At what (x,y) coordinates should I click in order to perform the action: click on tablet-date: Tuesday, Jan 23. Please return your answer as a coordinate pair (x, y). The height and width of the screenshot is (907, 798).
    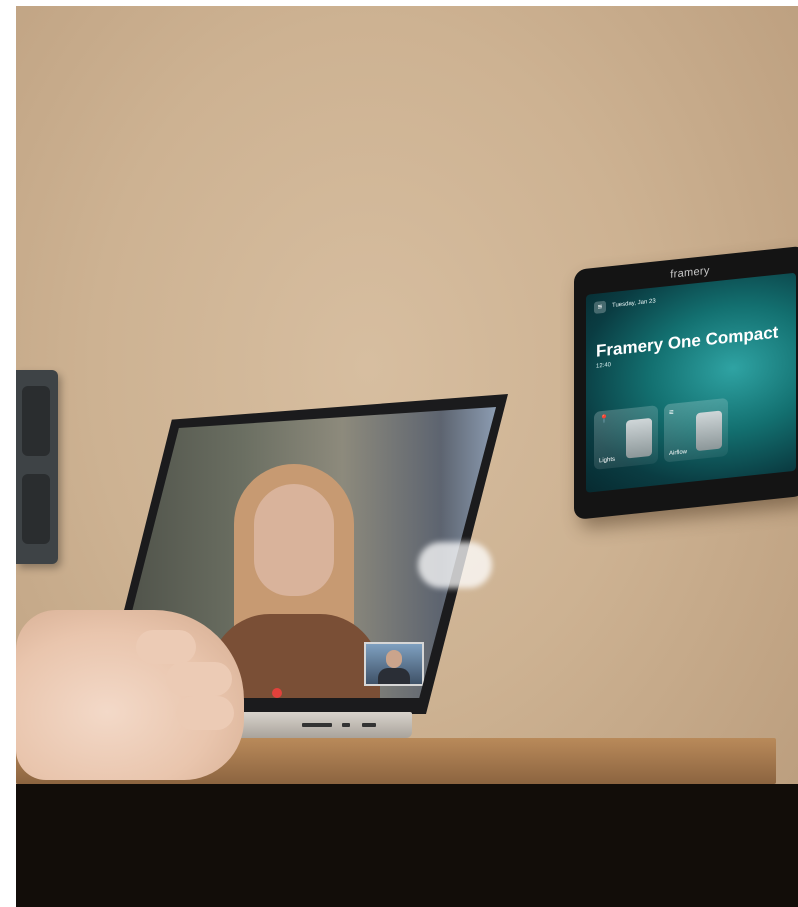
    Looking at the image, I should click on (634, 304).